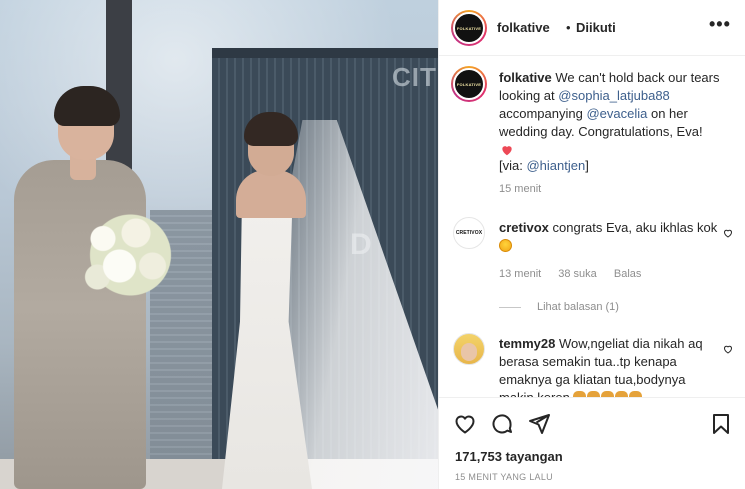 The width and height of the screenshot is (745, 489). I want to click on red-heart-emoji-icon, so click(507, 151).